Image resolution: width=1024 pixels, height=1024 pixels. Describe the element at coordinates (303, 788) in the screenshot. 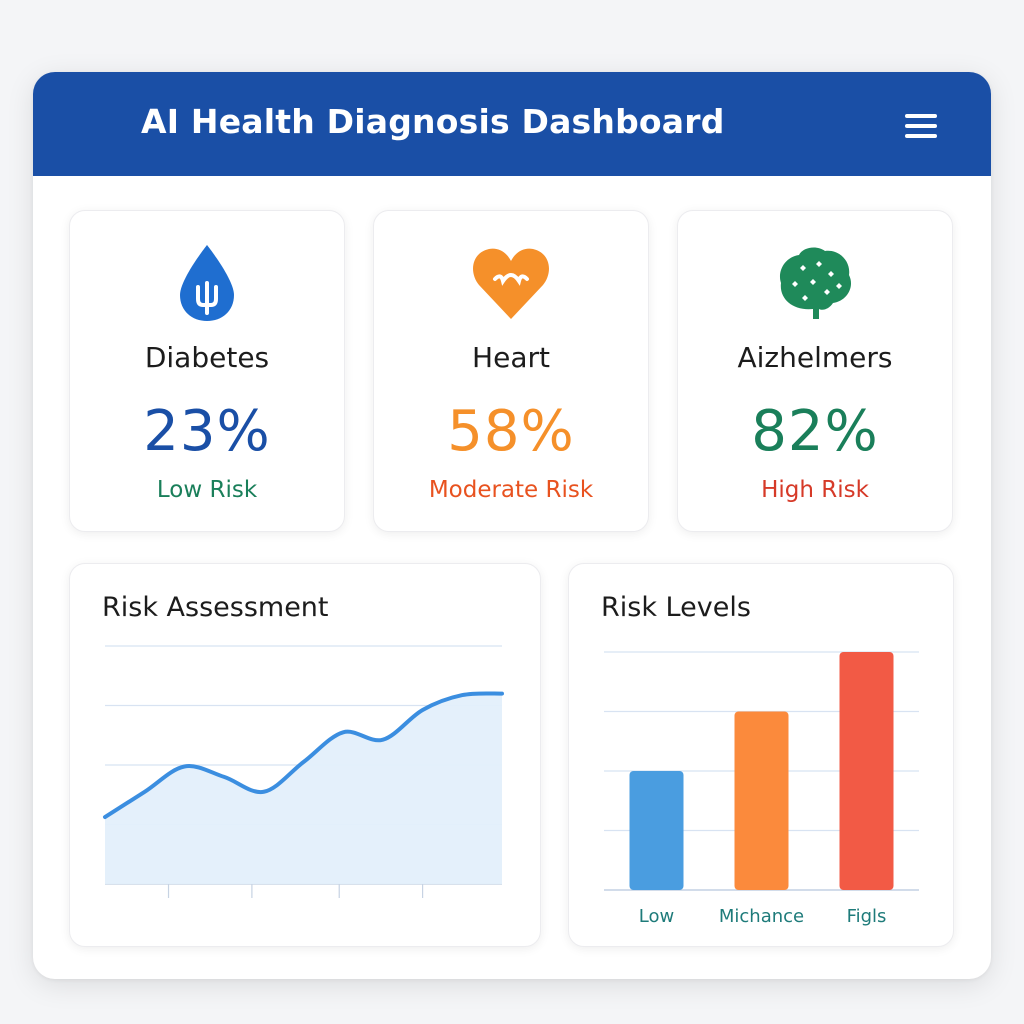

I see `area-fill` at that location.